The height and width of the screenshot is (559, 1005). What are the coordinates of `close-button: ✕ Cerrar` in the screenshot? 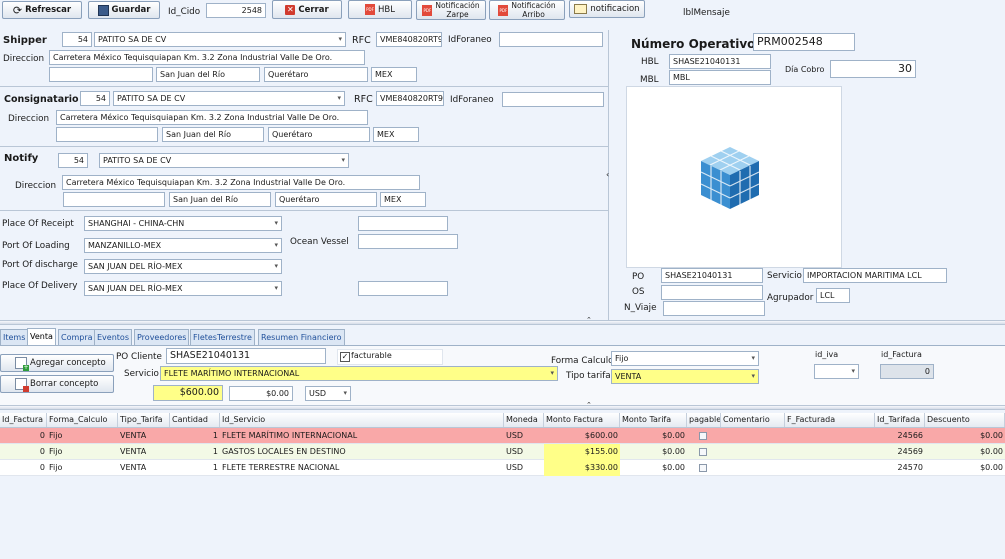 It's located at (307, 9).